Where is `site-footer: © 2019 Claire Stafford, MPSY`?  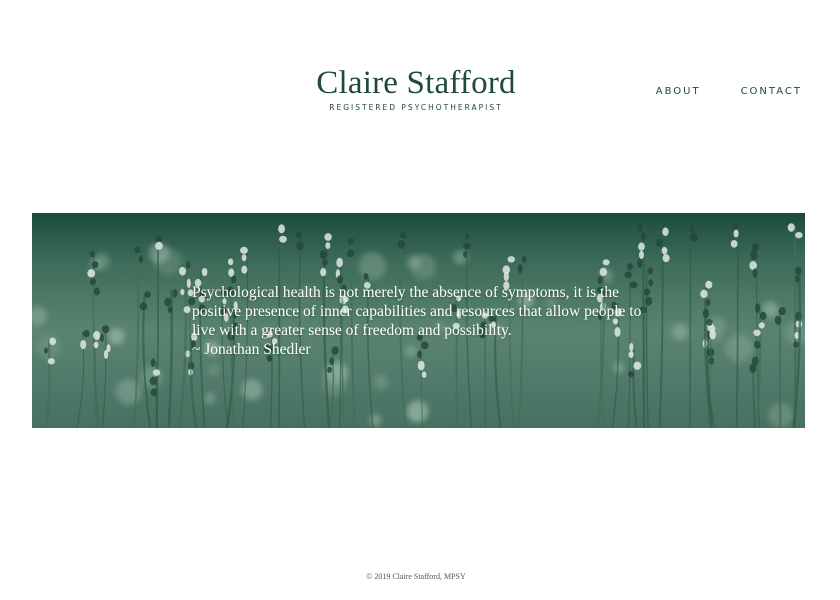
site-footer: © 2019 Claire Stafford, MPSY is located at coordinates (416, 576).